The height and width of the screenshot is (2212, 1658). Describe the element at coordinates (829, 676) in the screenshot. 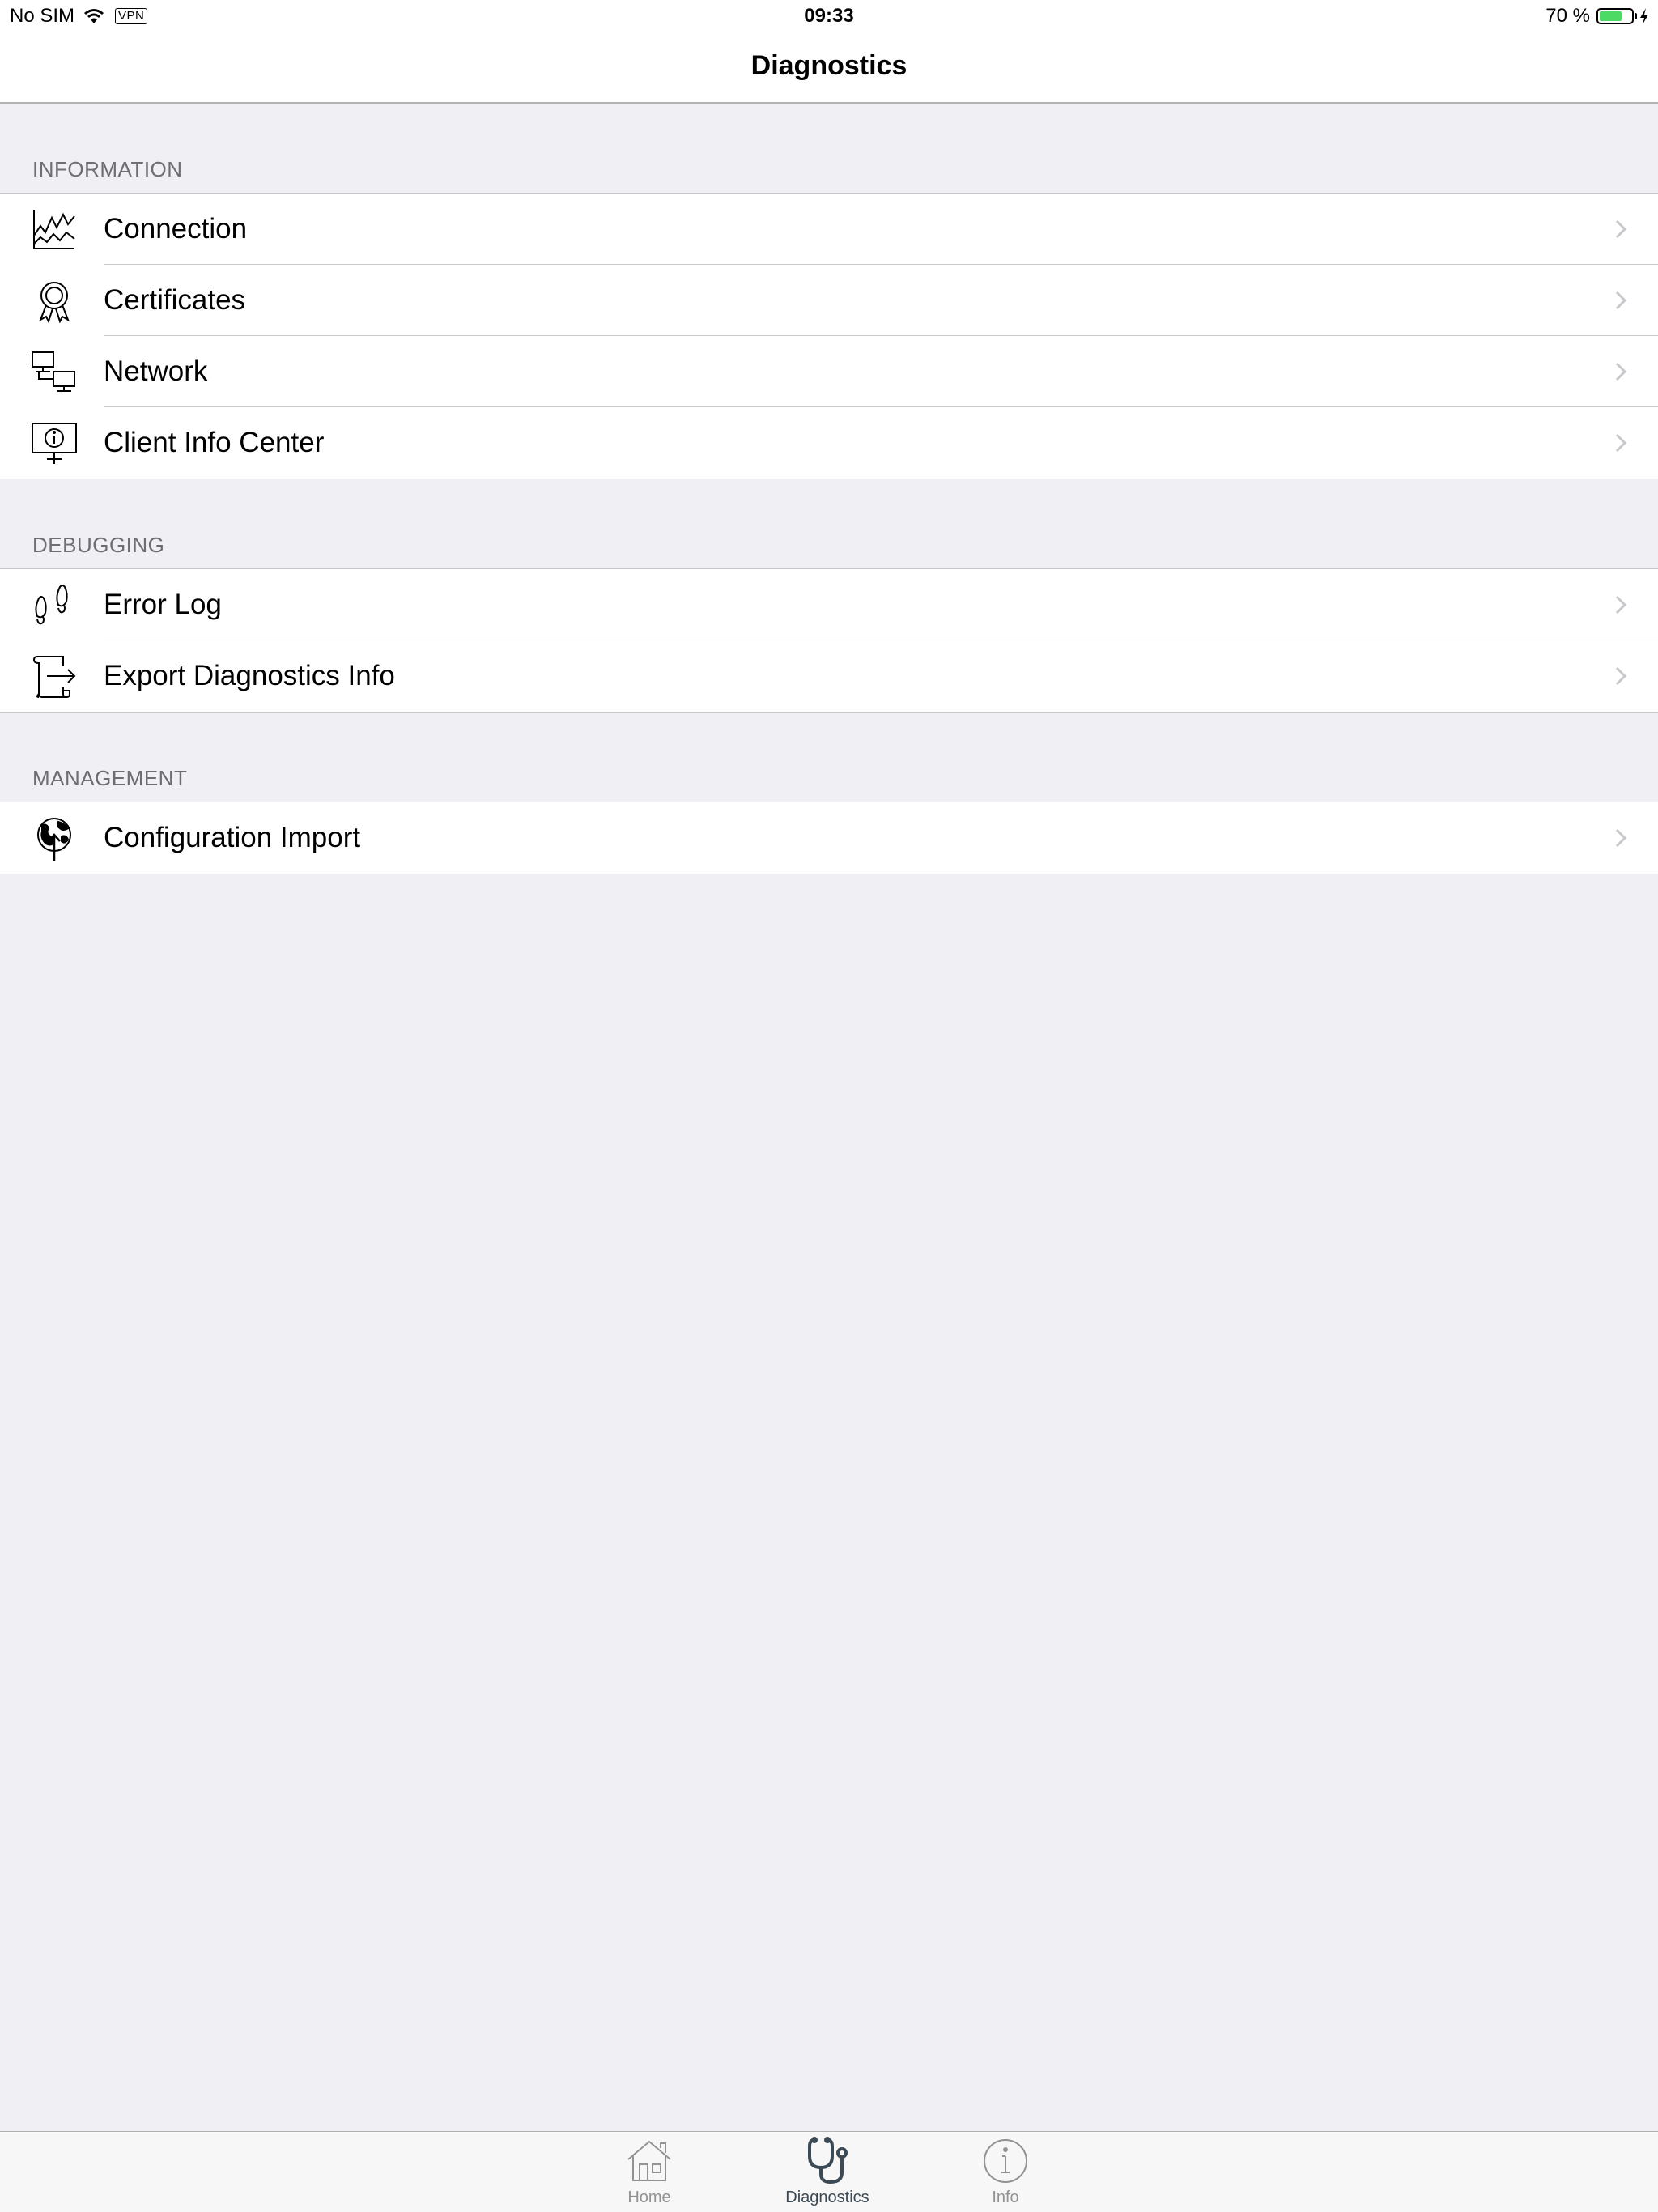

I see `list-item-export-diagnostics-info: Export Diagnostics Info` at that location.